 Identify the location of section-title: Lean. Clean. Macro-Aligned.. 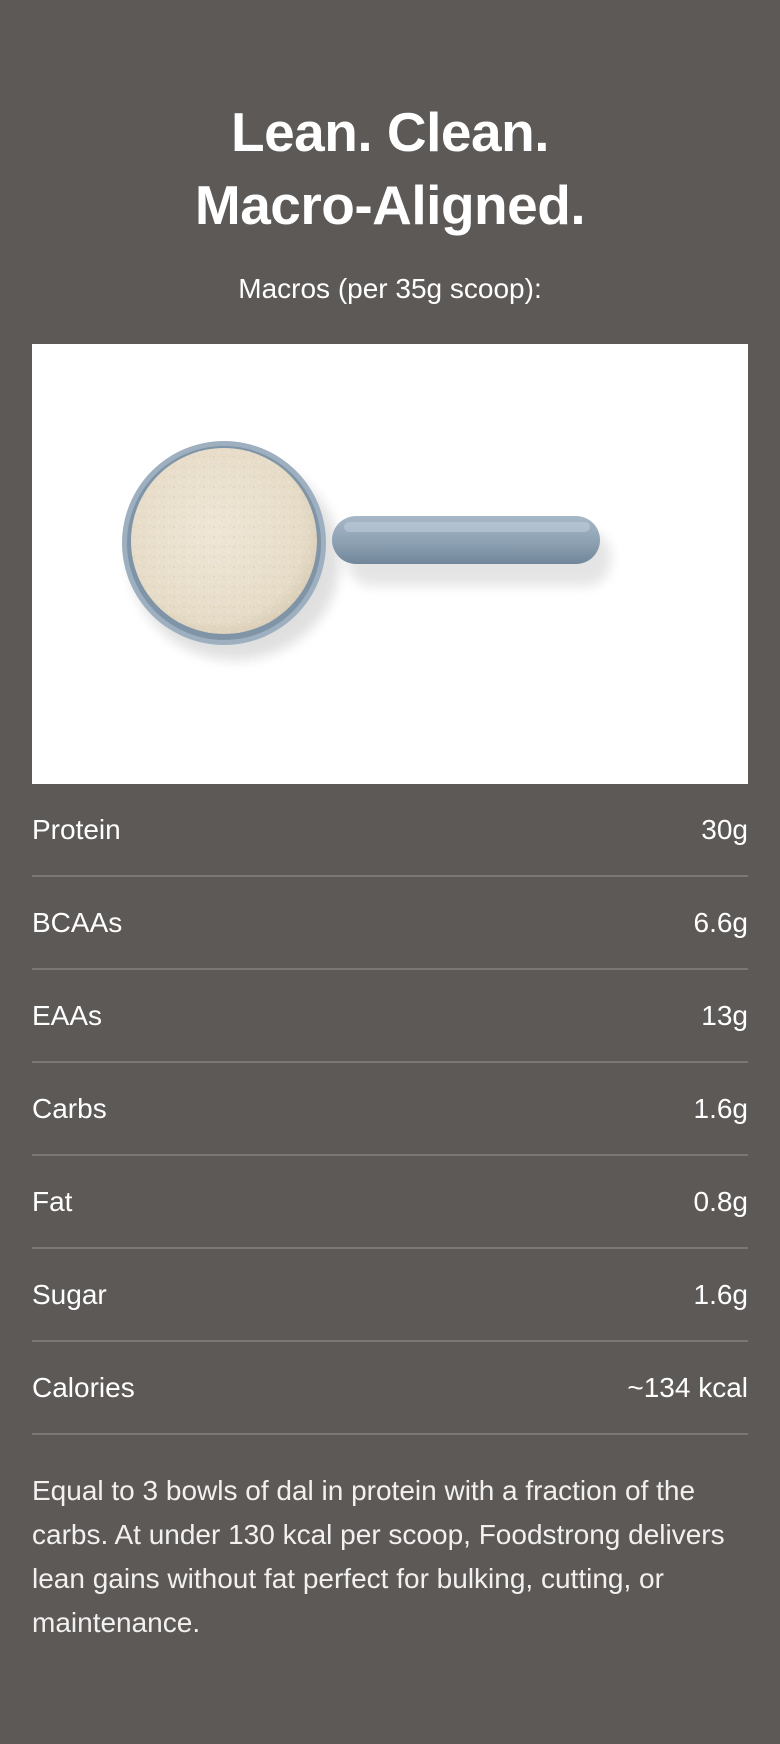
(390, 169).